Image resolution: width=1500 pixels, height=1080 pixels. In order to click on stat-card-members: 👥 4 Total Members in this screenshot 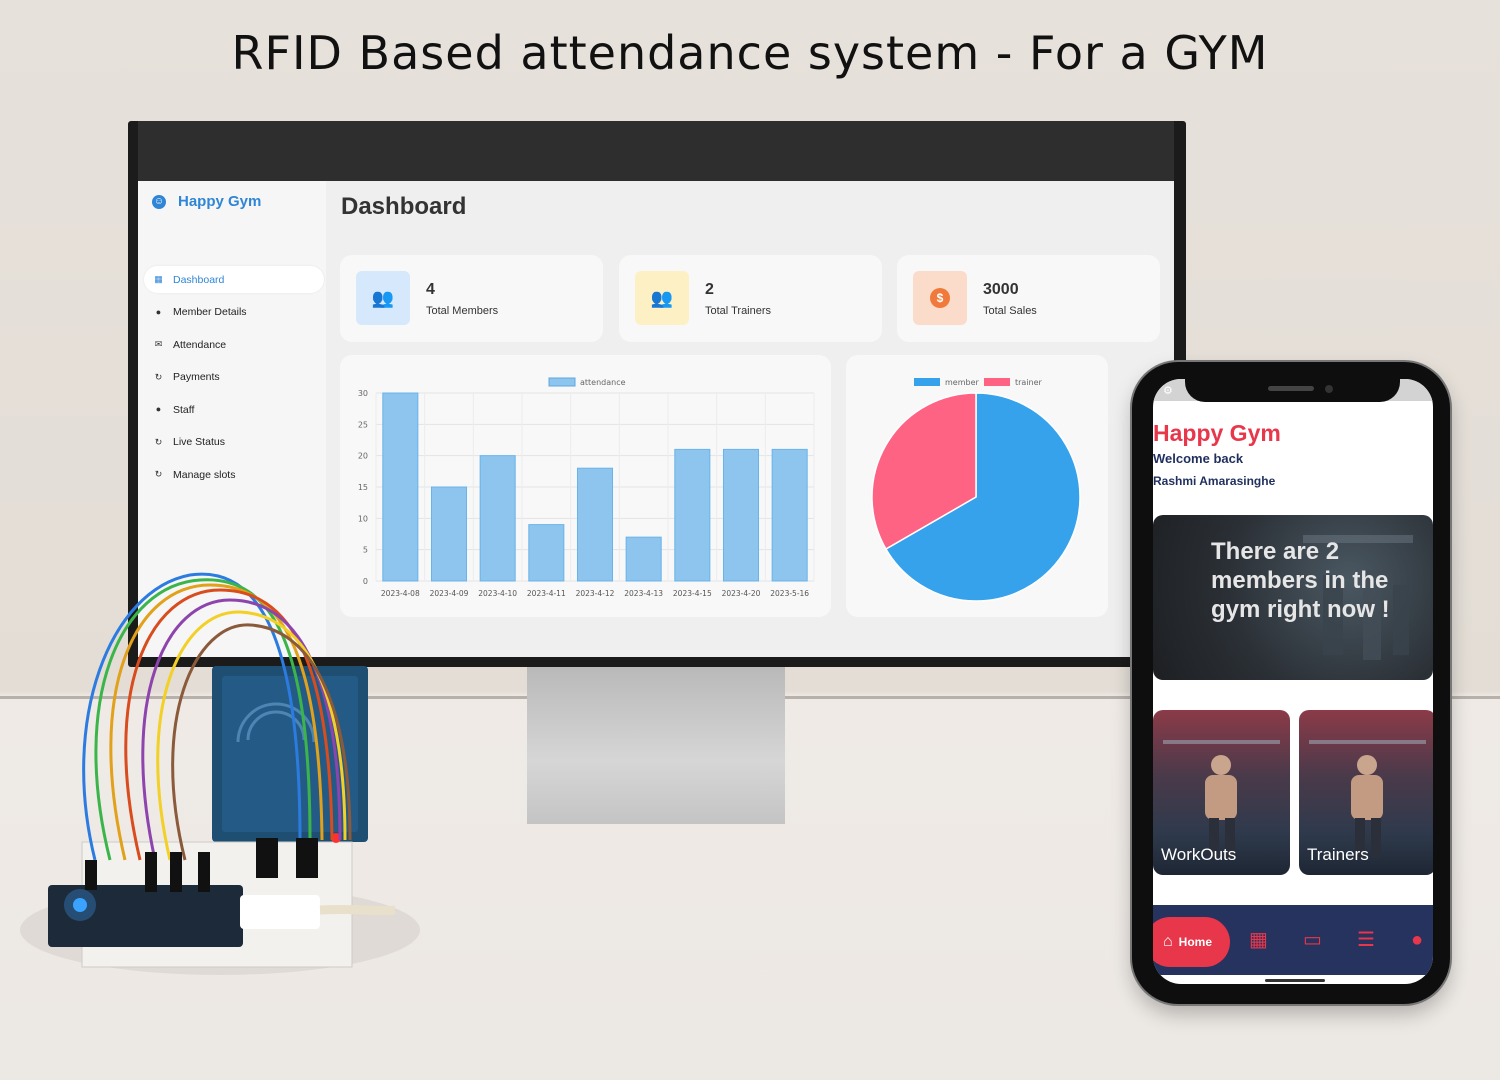, I will do `click(471, 298)`.